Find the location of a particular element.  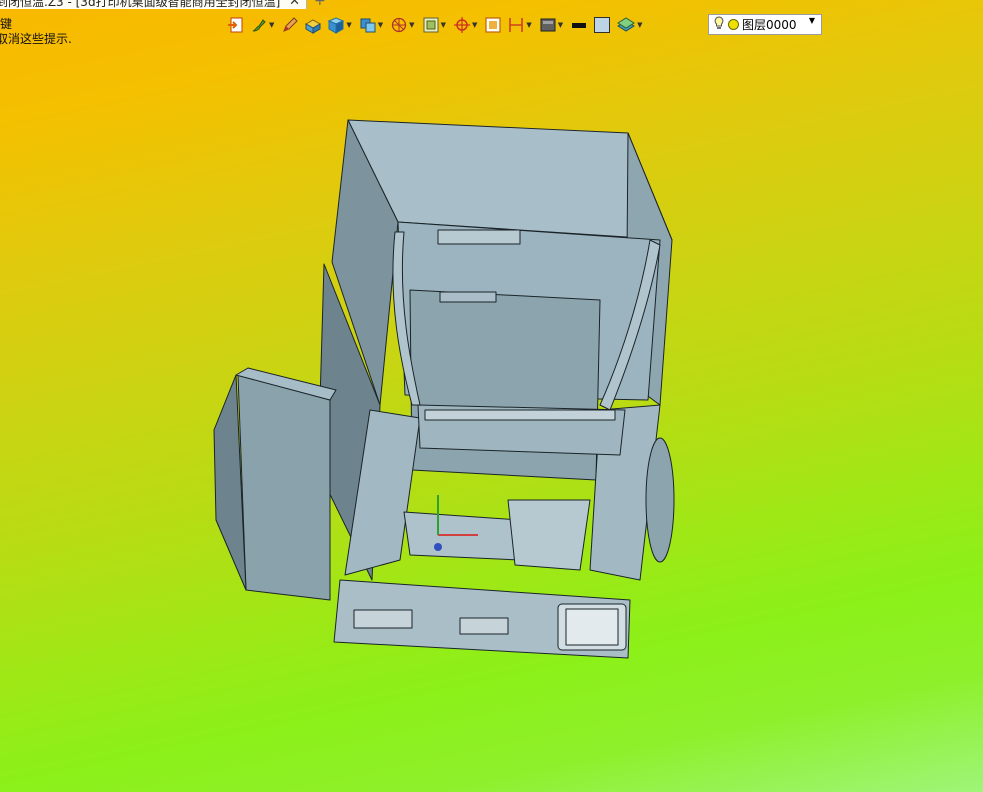

side-box-front is located at coordinates (284, 487).